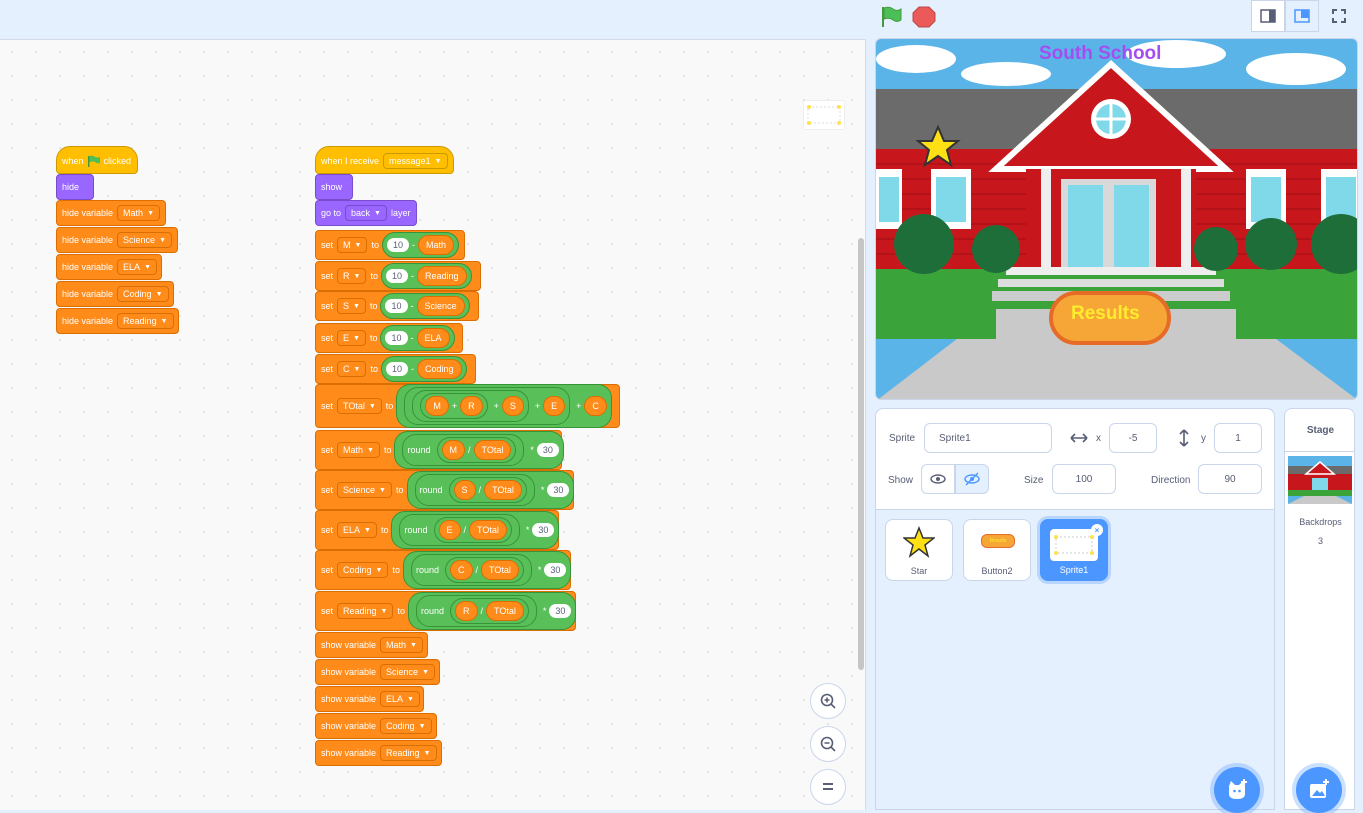 The height and width of the screenshot is (813, 1363). I want to click on hide-variable-block: hide variable Math ▼, so click(111, 213).